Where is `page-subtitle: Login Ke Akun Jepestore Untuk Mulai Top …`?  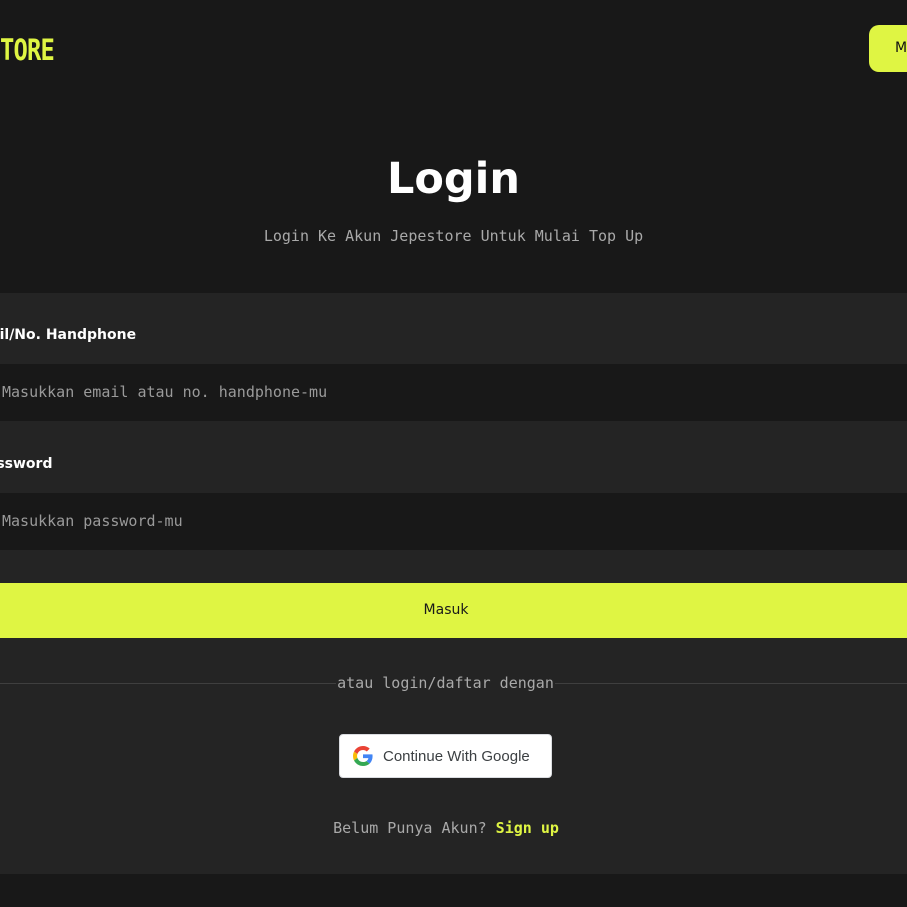 page-subtitle: Login Ke Akun Jepestore Untuk Mulai Top … is located at coordinates (453, 236).